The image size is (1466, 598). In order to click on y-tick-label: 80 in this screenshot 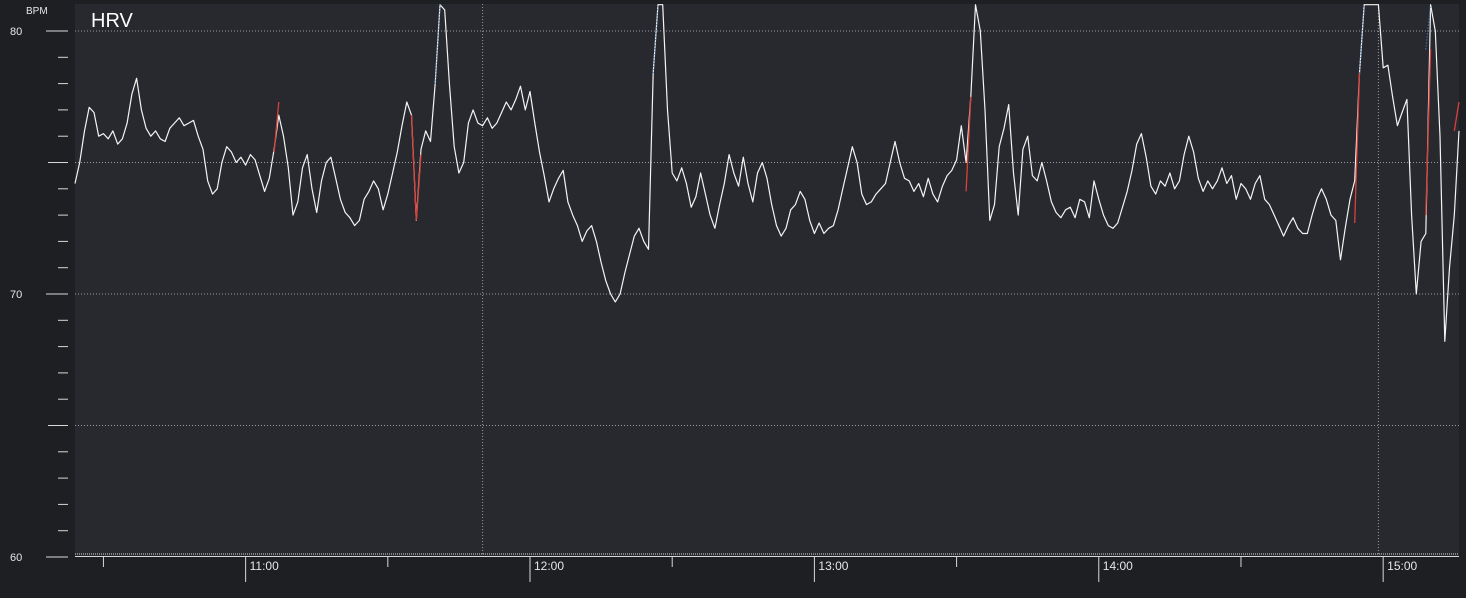, I will do `click(16, 32)`.